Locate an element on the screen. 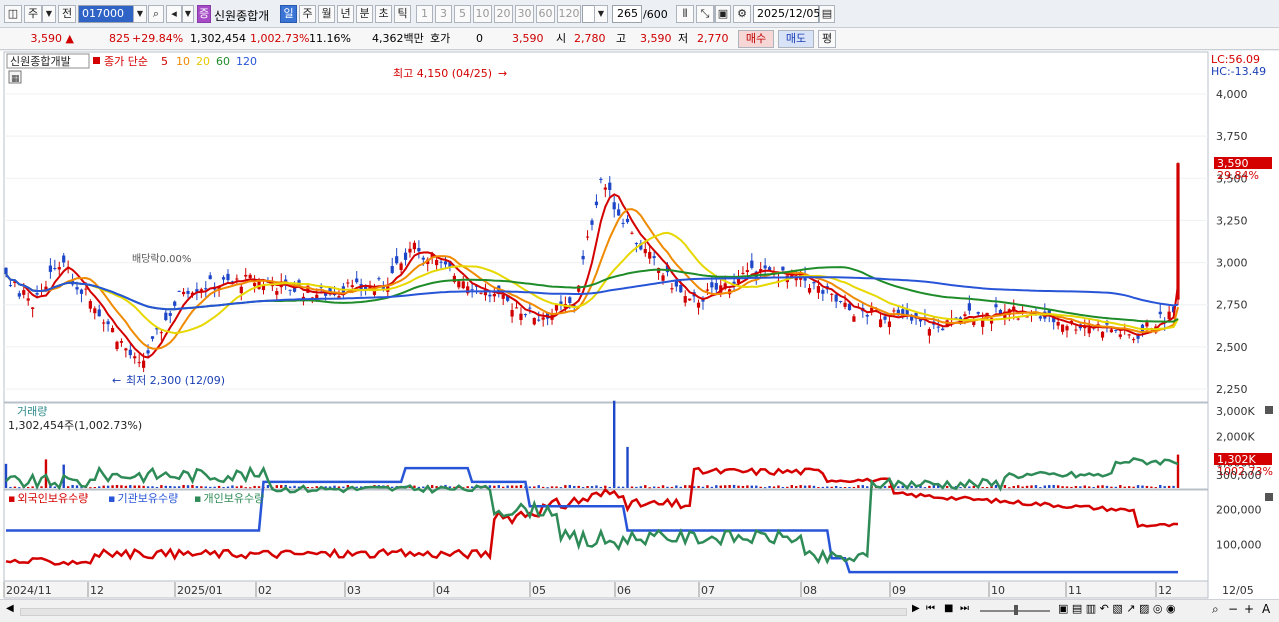  avg-button: 평 is located at coordinates (827, 39).